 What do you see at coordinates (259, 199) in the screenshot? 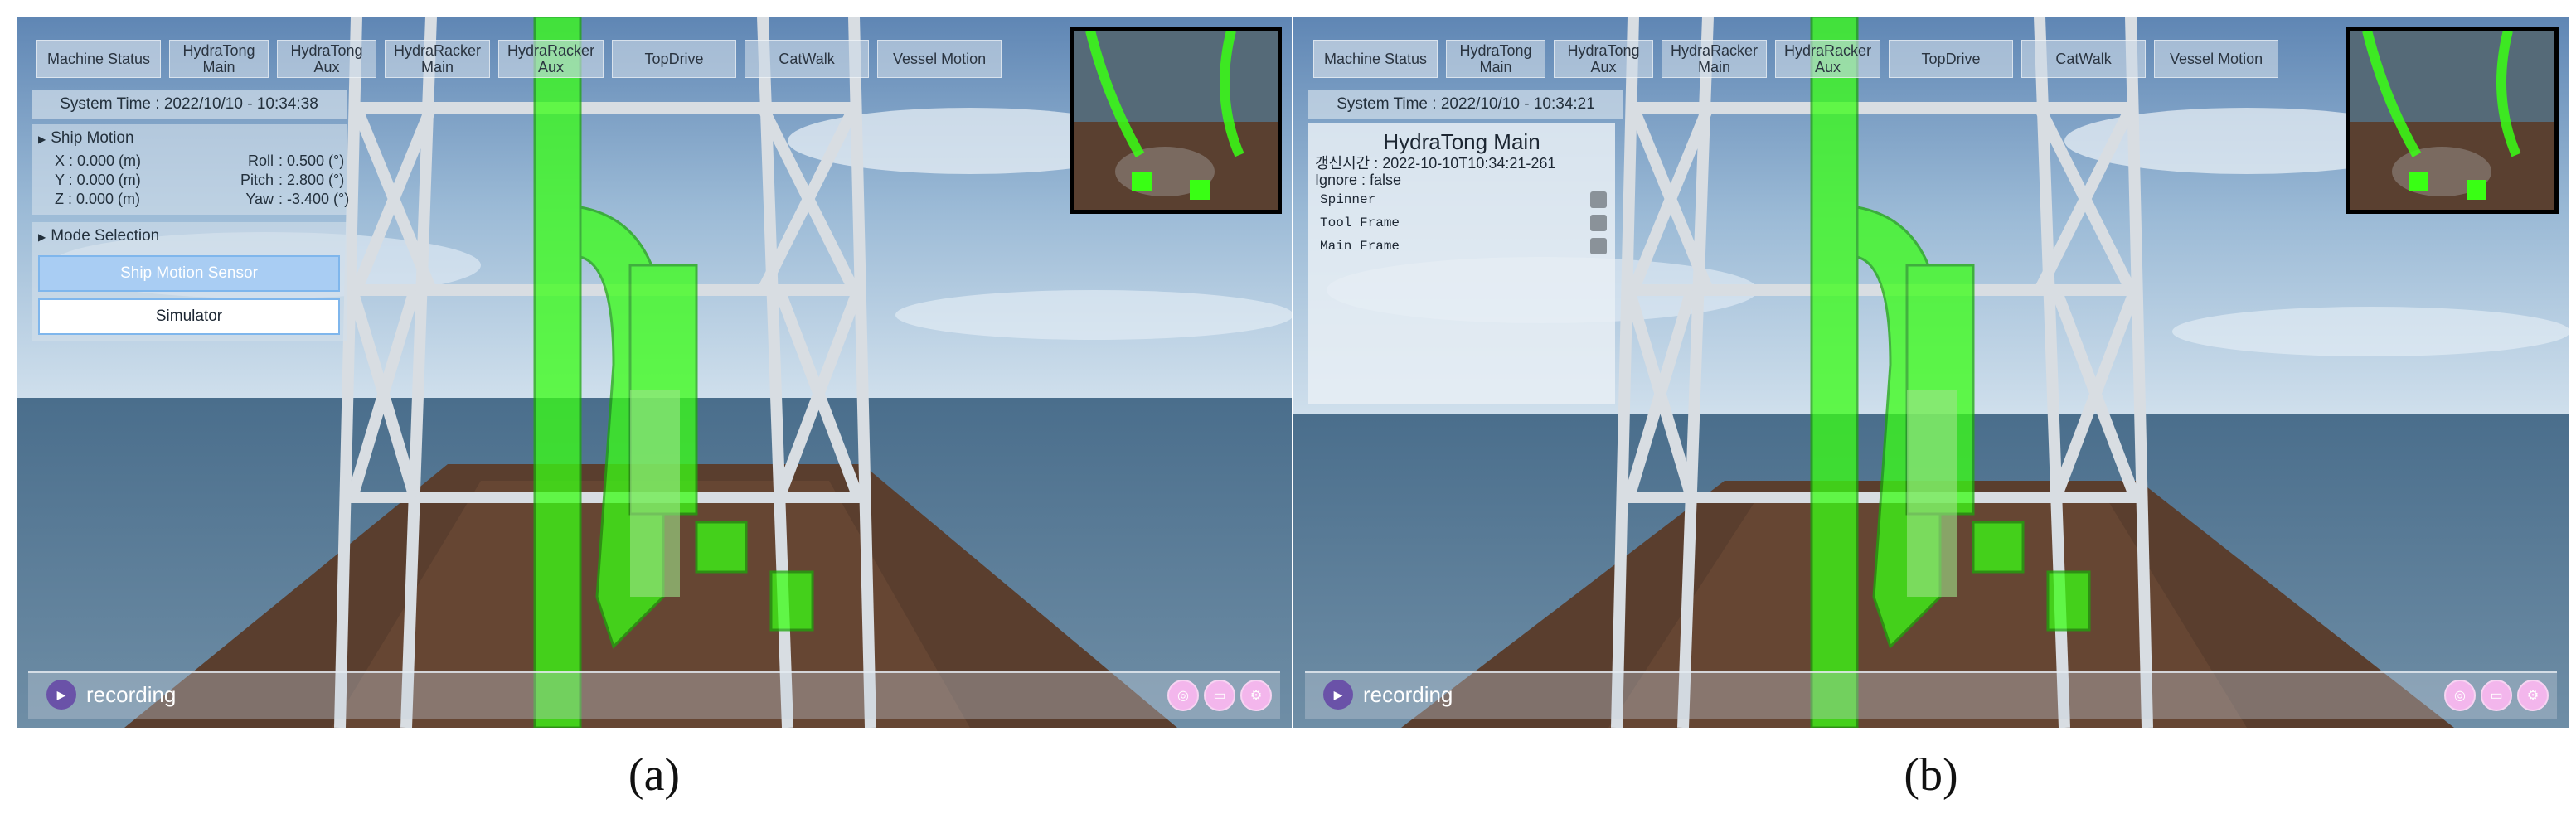
I see `yaw-label: Yaw` at bounding box center [259, 199].